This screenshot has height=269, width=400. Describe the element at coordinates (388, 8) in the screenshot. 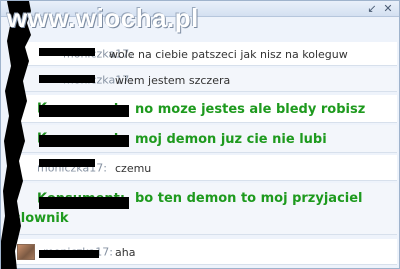

I see `close-icon: ✕` at that location.